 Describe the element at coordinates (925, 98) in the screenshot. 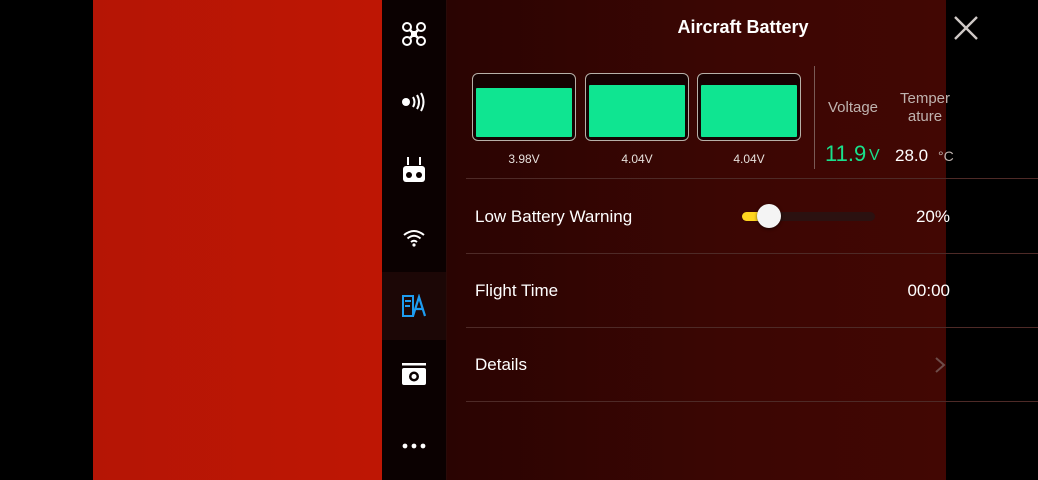

I see `temperature-label-line1: Temper` at that location.